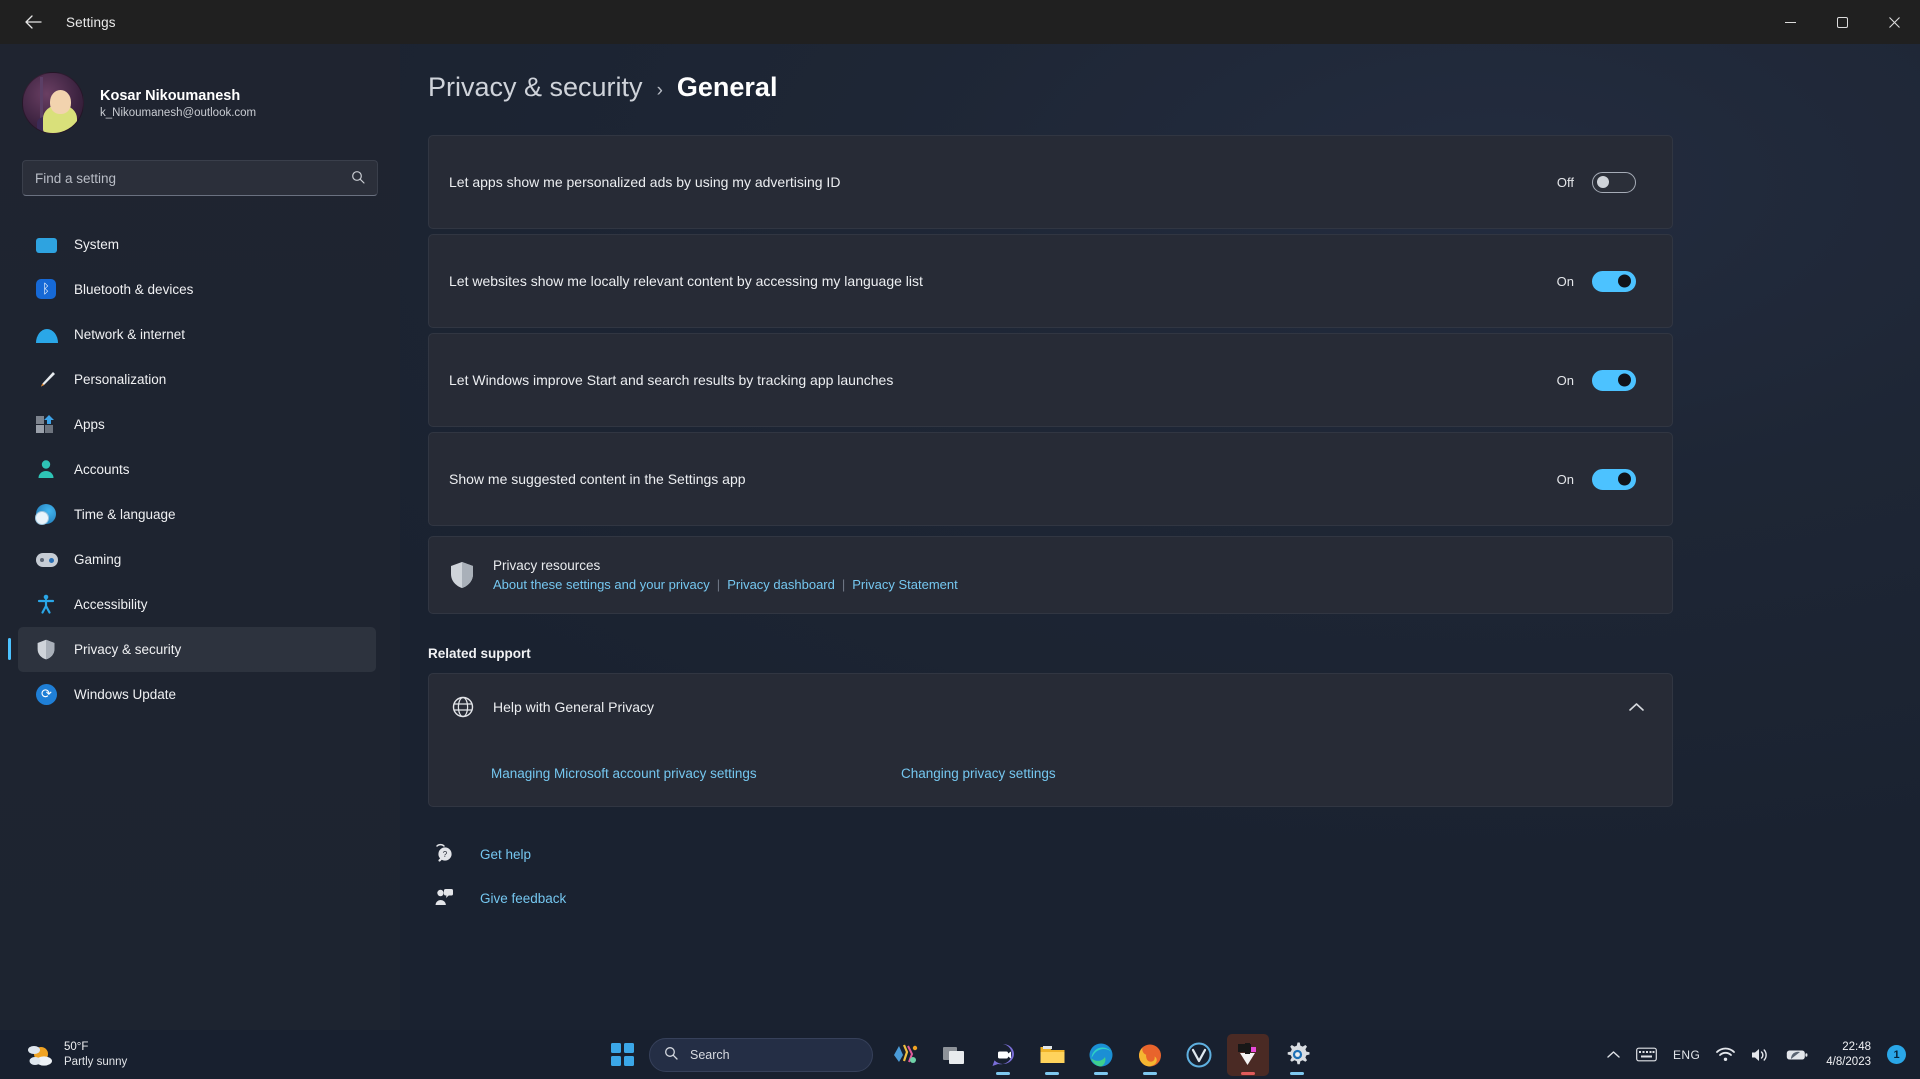 The height and width of the screenshot is (1079, 1920). What do you see at coordinates (128, 649) in the screenshot?
I see `sidebar-item-label: Privacy & security` at bounding box center [128, 649].